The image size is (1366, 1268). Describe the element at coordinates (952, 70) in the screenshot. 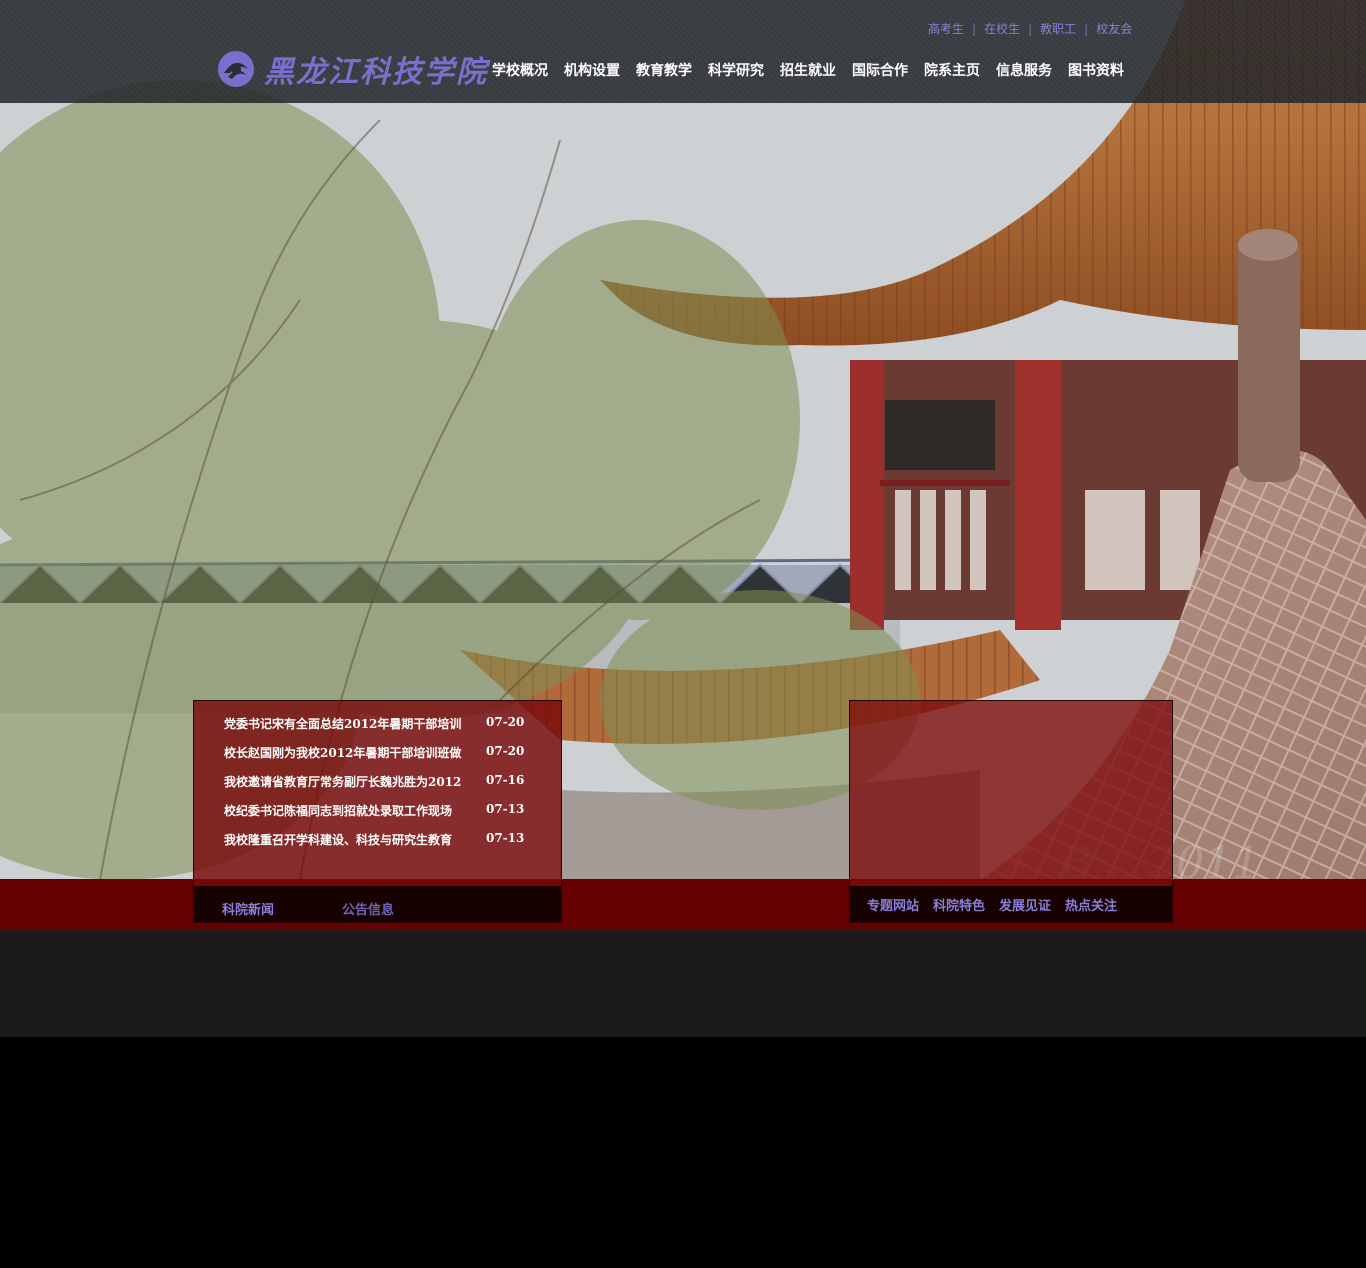

I see `nav-item-departments: 院系主页` at that location.